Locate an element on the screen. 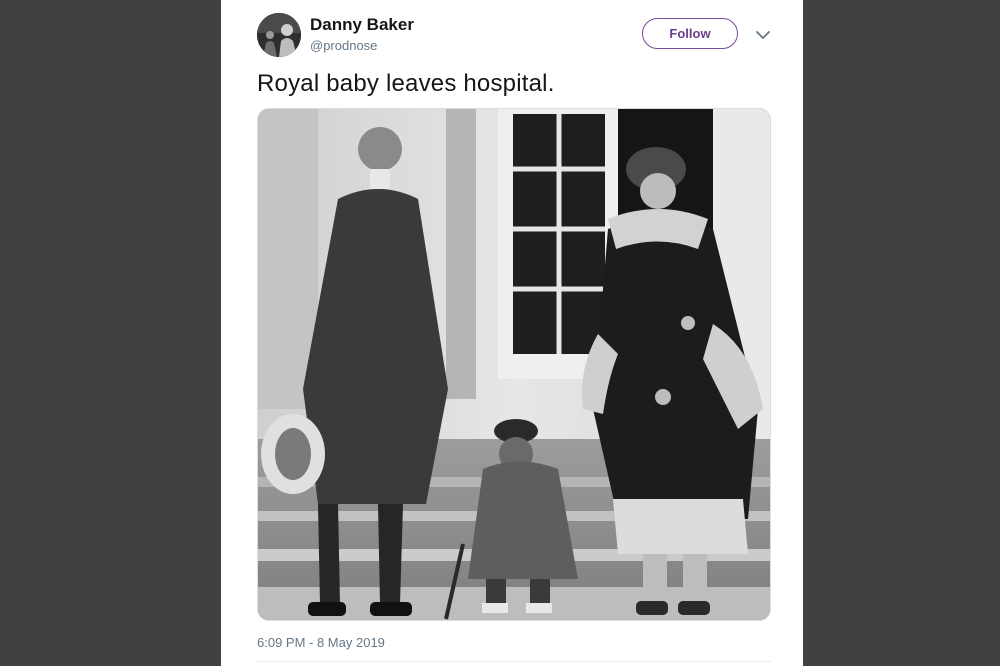 This screenshot has width=1000, height=666. author-name: Danny Baker is located at coordinates (362, 25).